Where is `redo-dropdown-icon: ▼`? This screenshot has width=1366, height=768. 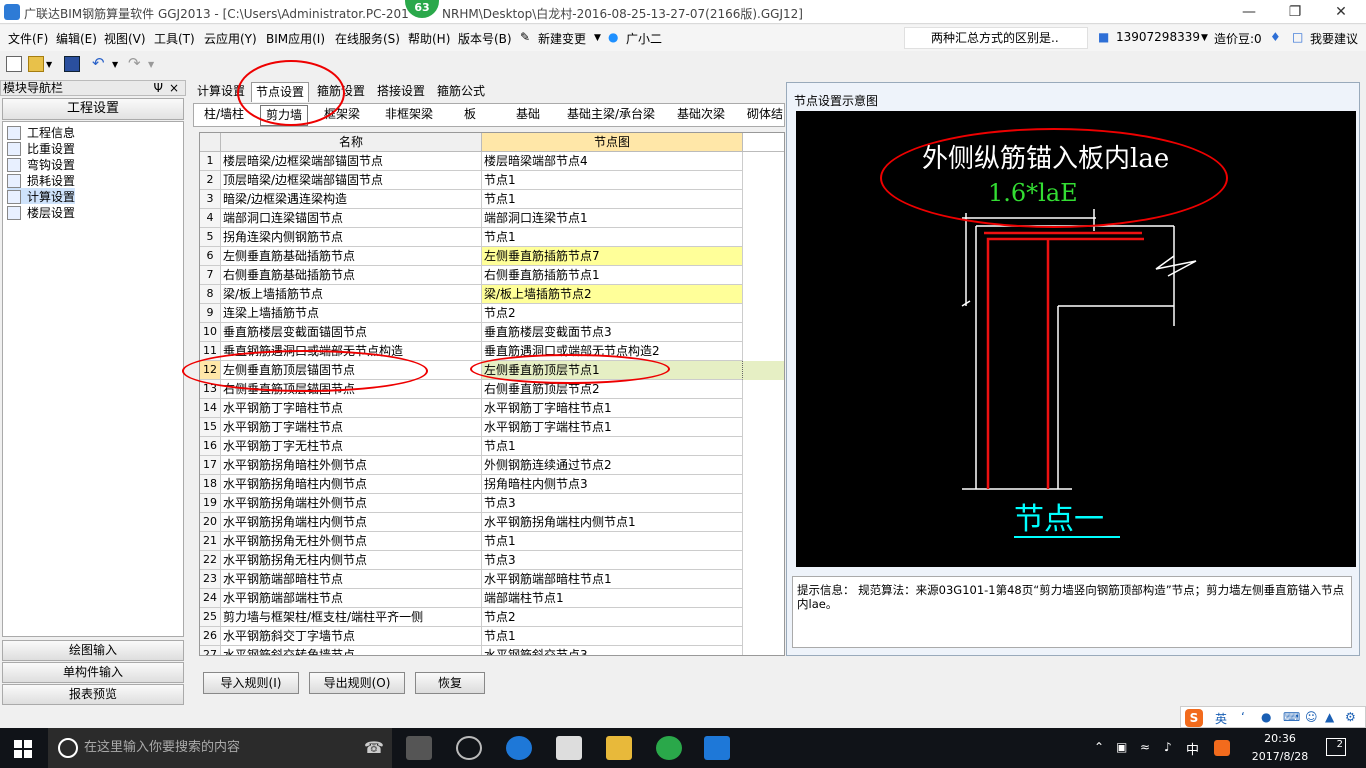 redo-dropdown-icon: ▼ is located at coordinates (156, 68).